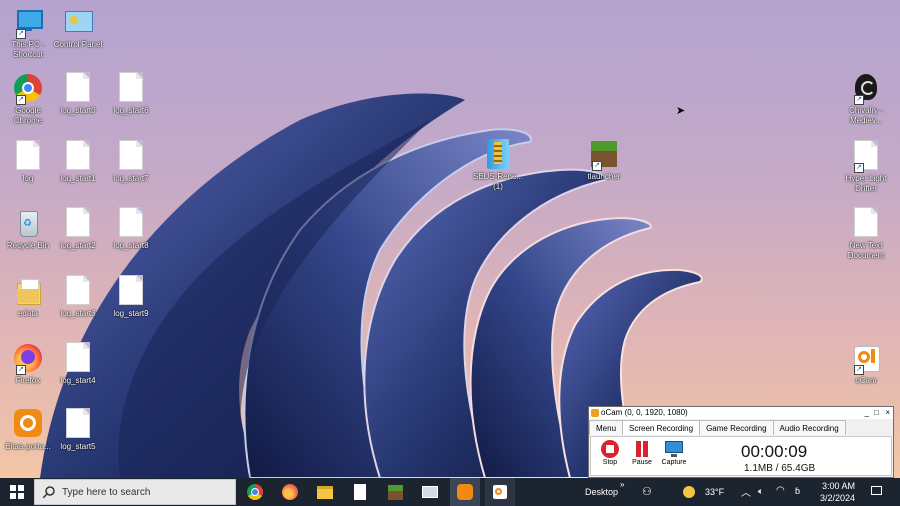  Describe the element at coordinates (78, 313) in the screenshot. I see `icon-label: log_start3` at that location.